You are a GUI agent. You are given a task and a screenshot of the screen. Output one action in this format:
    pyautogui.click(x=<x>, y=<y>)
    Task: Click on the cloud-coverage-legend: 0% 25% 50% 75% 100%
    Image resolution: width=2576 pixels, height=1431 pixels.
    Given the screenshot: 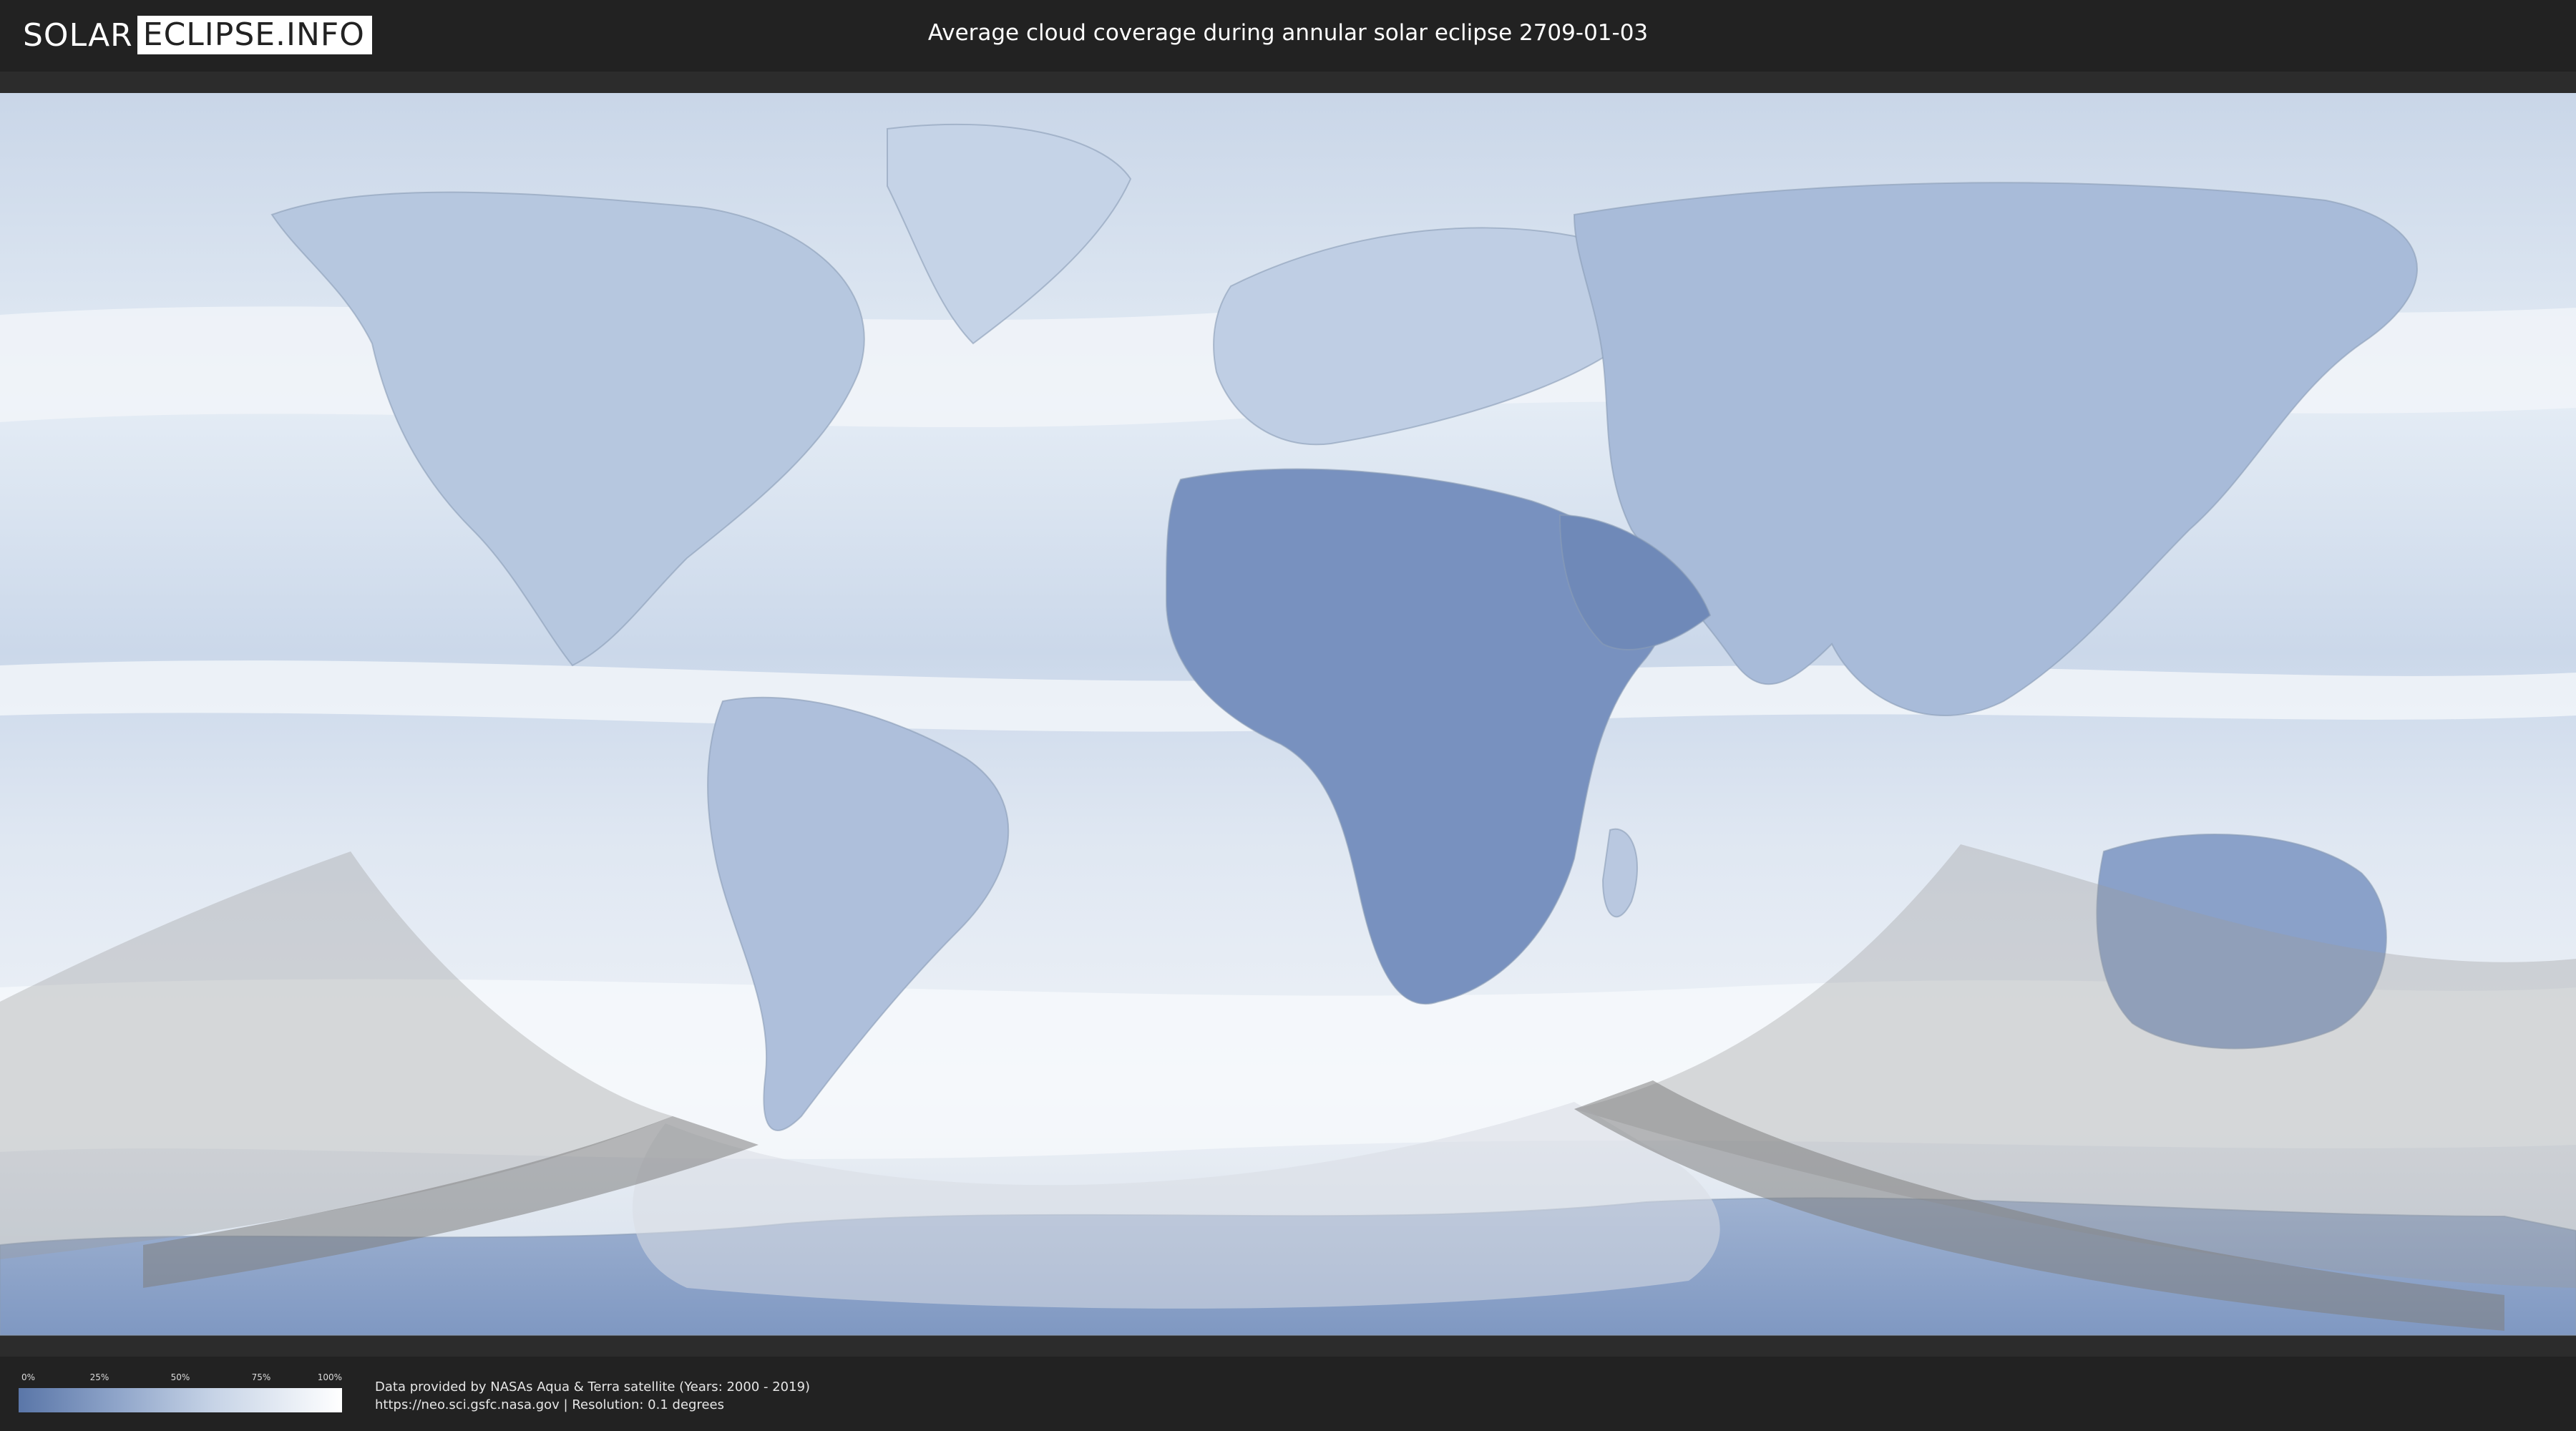 What is the action you would take?
    pyautogui.click(x=180, y=1392)
    